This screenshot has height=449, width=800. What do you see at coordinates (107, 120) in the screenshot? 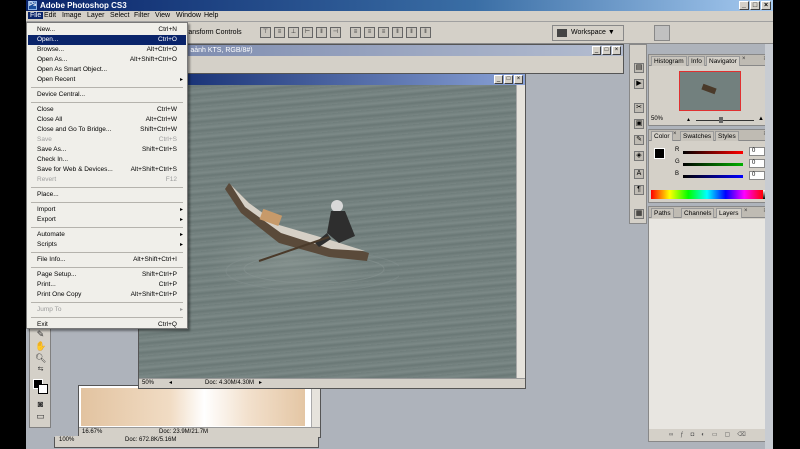
I see `file-menu-item-close-all: Close All Alt+Ctrl+W` at bounding box center [107, 120].